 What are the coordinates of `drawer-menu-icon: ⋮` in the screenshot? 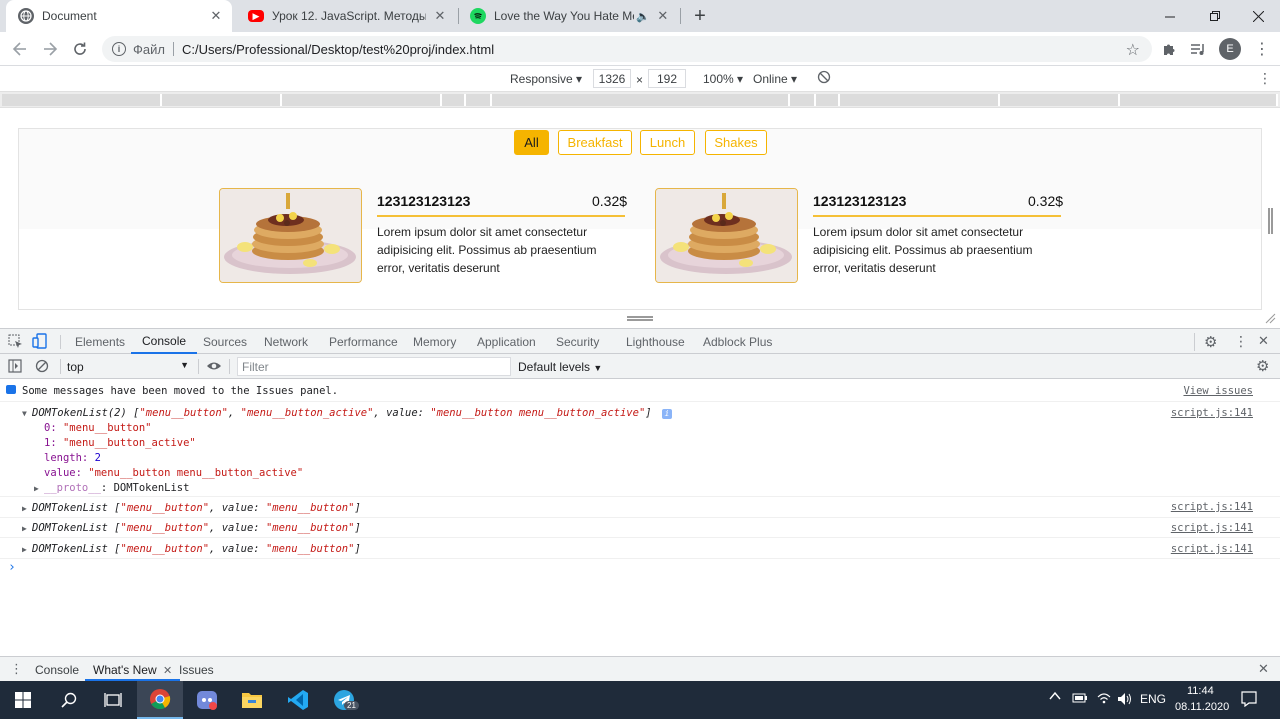 It's located at (16, 669).